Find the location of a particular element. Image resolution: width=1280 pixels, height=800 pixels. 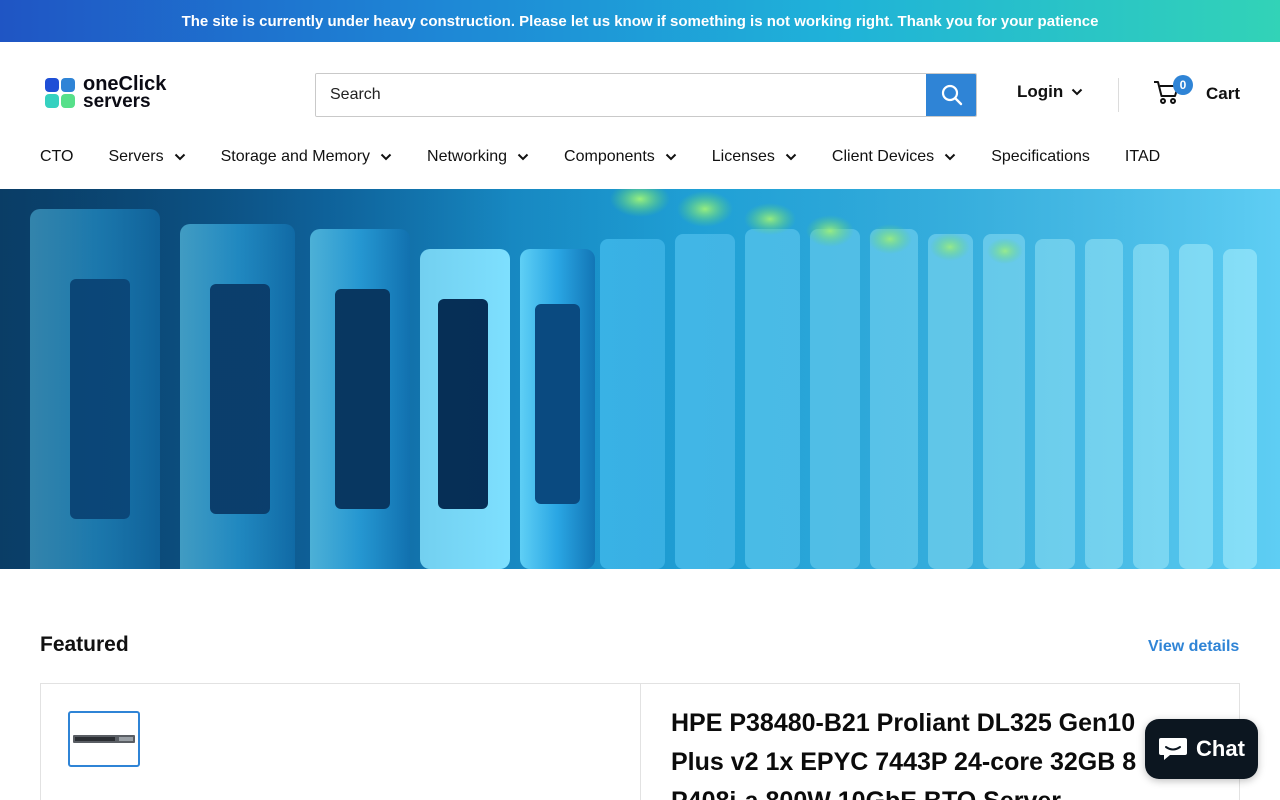

nav-item-servers: Servers is located at coordinates (146, 157).